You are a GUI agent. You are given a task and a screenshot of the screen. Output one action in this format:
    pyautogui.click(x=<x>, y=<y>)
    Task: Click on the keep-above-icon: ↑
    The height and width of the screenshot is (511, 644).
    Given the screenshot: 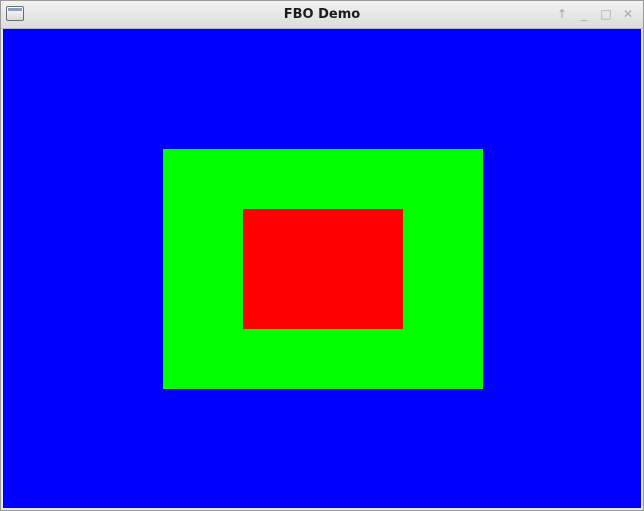 What is the action you would take?
    pyautogui.click(x=562, y=14)
    